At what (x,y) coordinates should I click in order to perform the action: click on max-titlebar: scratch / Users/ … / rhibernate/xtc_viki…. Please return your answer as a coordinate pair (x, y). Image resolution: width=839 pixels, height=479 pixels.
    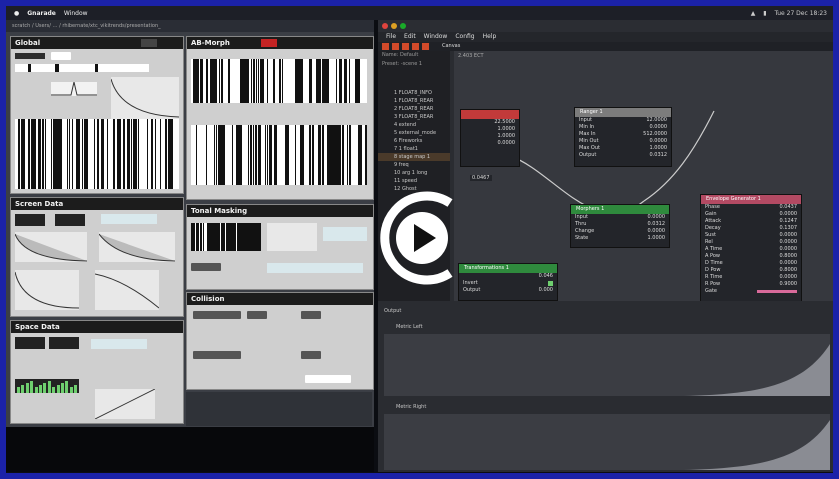
    Looking at the image, I should click on (190, 26).